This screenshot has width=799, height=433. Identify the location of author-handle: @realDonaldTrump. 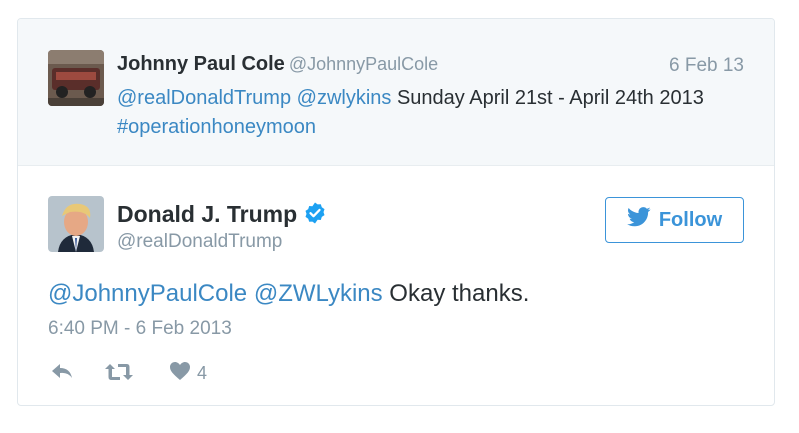
(199, 242).